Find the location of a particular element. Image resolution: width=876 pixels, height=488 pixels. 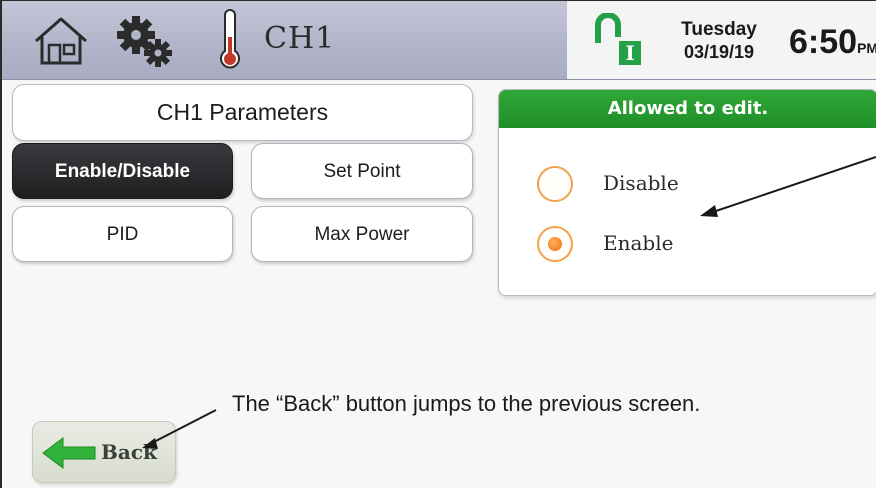

time-label: 6:50 is located at coordinates (823, 42).